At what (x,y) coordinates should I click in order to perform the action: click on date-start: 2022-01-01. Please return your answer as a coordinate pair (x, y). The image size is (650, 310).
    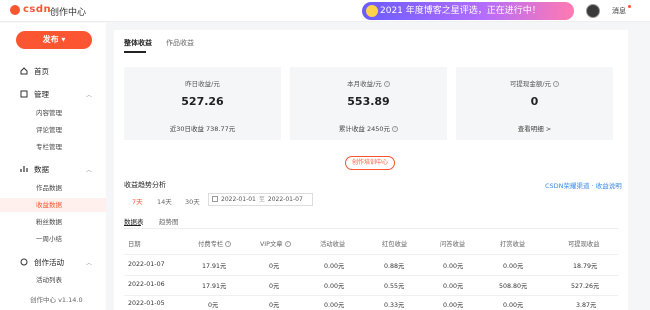
    Looking at the image, I should click on (238, 199).